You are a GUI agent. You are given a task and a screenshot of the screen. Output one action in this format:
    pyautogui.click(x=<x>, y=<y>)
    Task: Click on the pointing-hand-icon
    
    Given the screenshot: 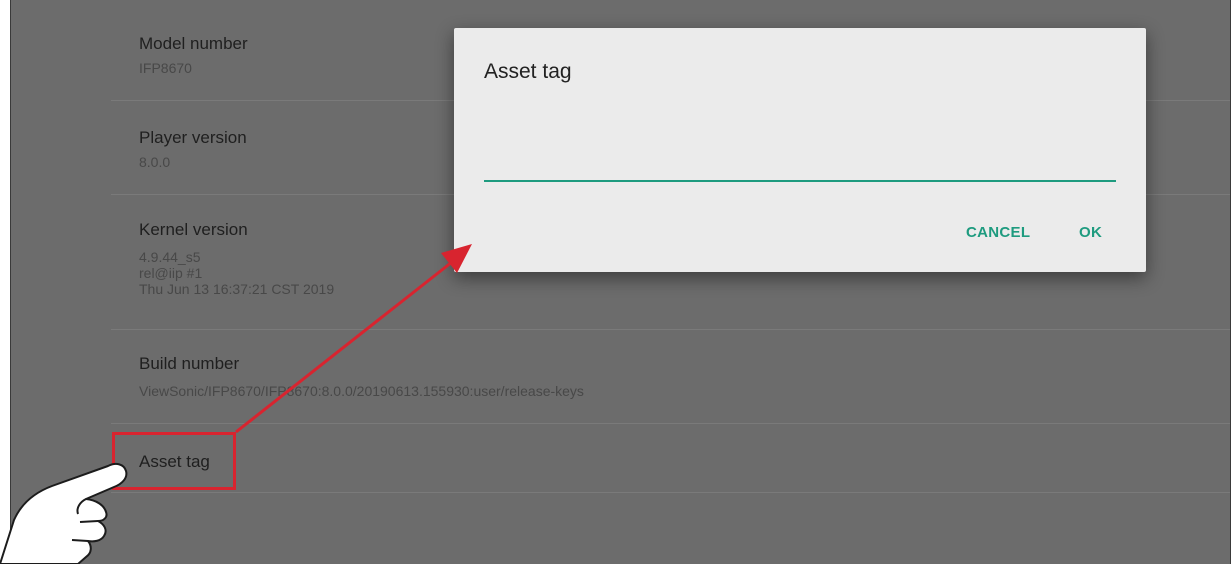 What is the action you would take?
    pyautogui.click(x=64, y=513)
    